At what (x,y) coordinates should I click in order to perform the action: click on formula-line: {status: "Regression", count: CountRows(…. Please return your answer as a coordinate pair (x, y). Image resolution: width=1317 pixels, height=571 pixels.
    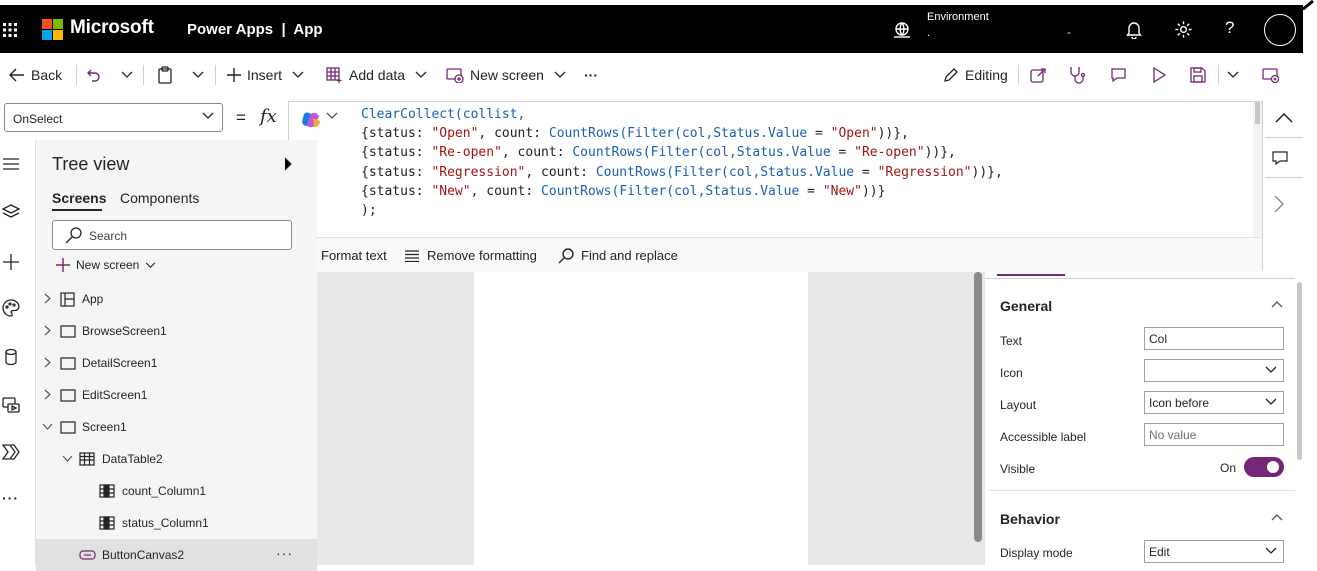
    Looking at the image, I should click on (682, 172).